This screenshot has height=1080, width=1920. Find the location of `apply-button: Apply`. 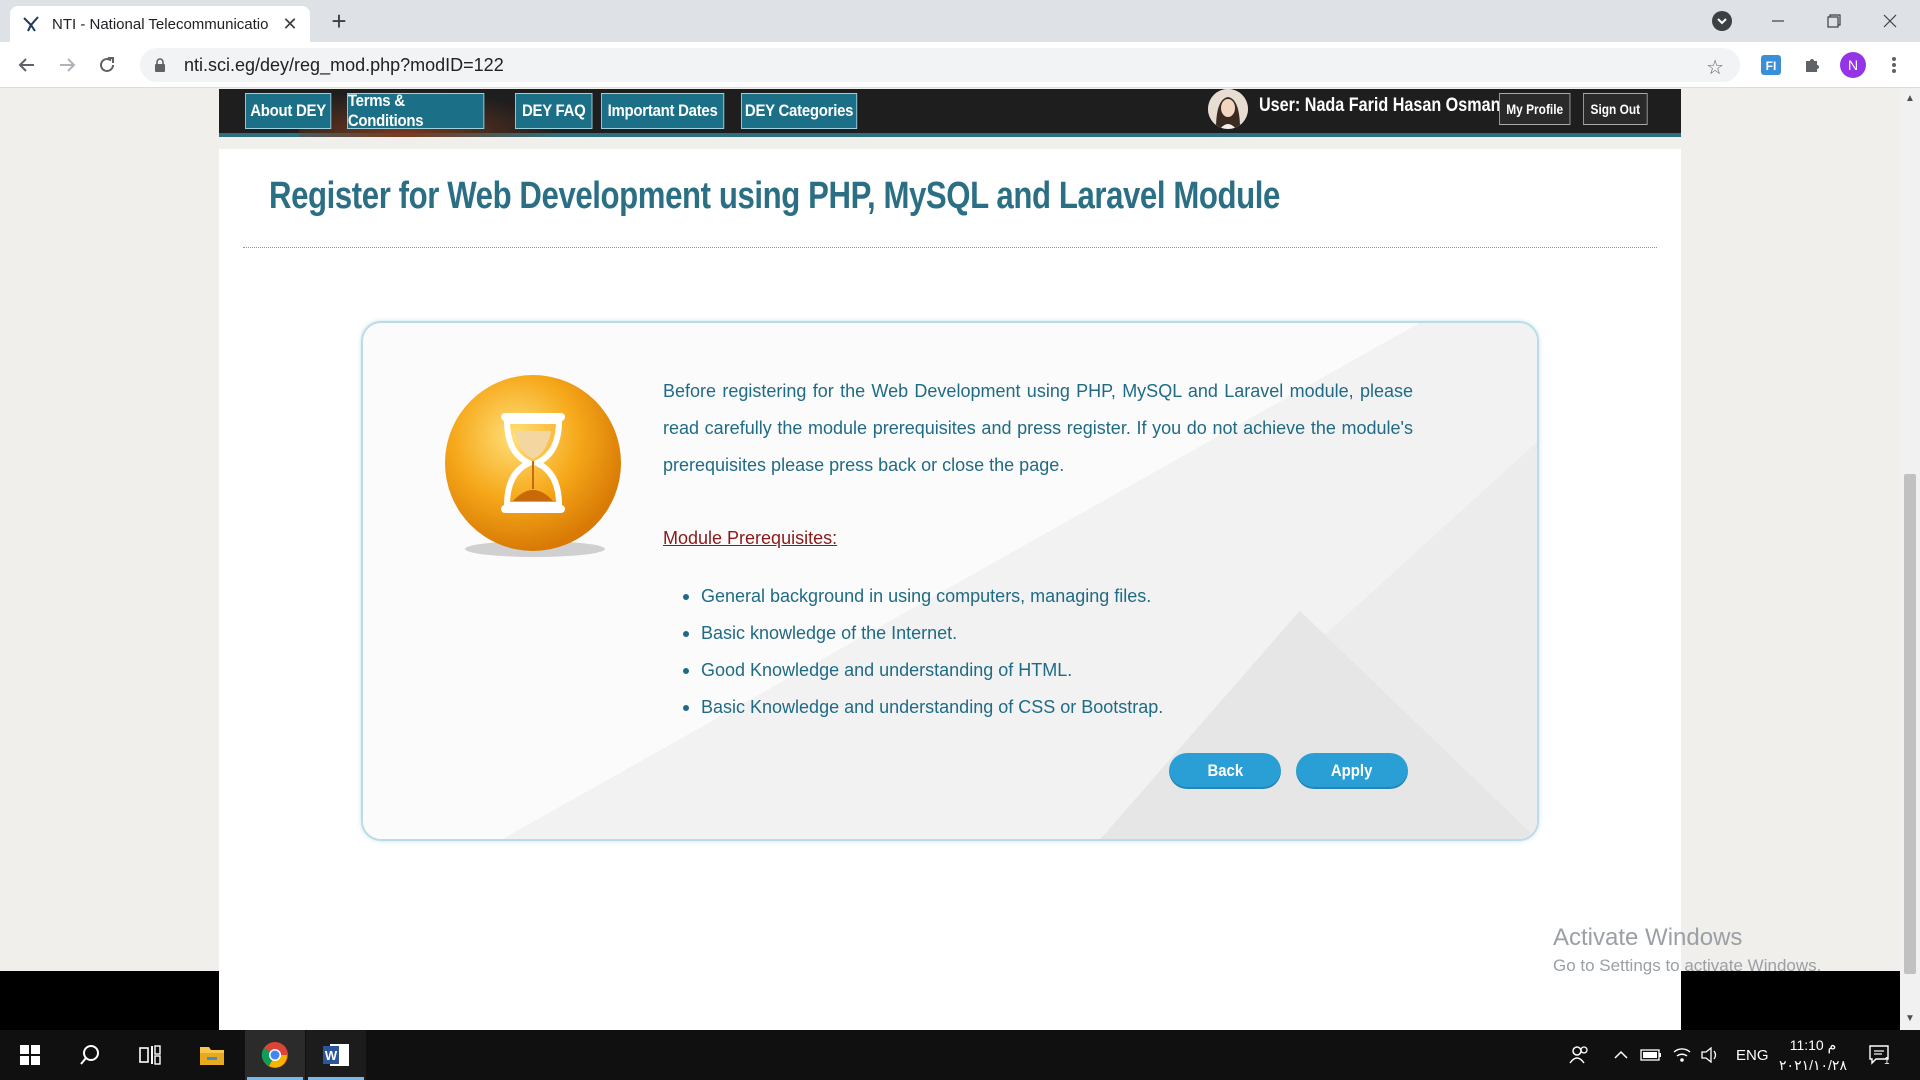

apply-button: Apply is located at coordinates (1352, 771).